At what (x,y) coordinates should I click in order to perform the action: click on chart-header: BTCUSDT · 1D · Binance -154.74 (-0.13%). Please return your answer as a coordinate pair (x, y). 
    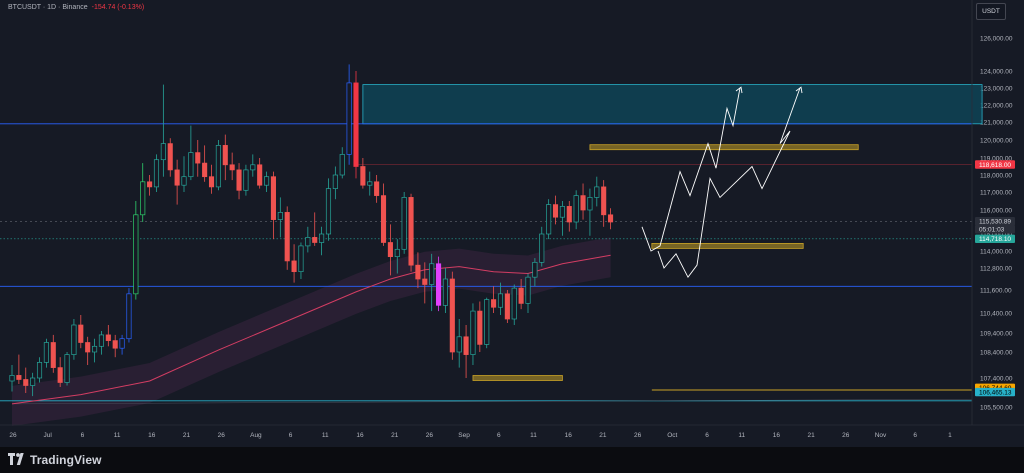
    Looking at the image, I should click on (76, 7).